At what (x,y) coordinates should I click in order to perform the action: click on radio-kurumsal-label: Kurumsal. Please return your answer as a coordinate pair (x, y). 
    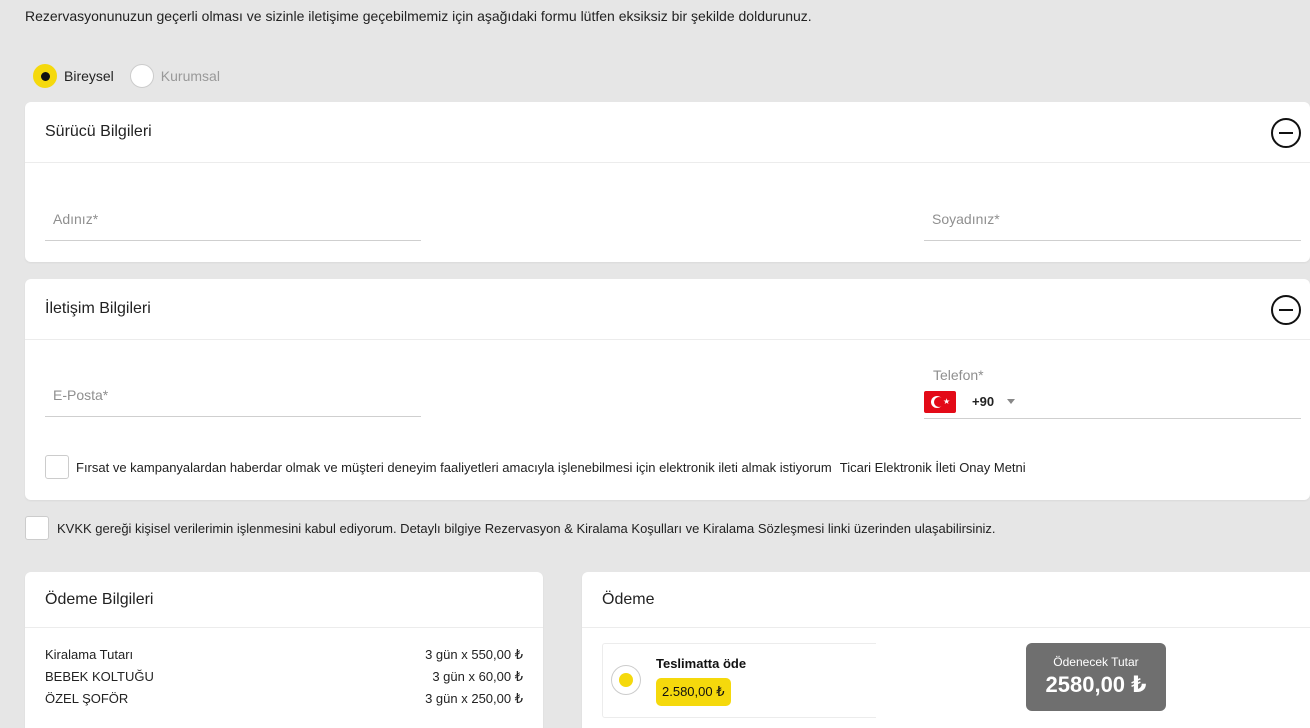
    Looking at the image, I should click on (190, 76).